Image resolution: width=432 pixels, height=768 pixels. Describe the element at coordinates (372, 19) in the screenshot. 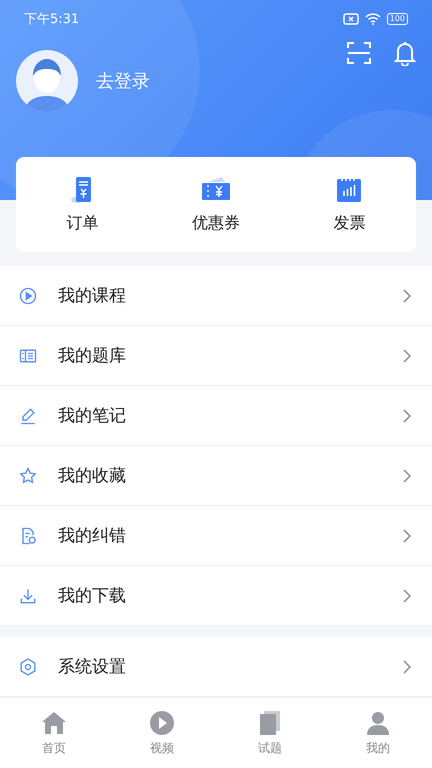

I see `wifi-icon` at that location.